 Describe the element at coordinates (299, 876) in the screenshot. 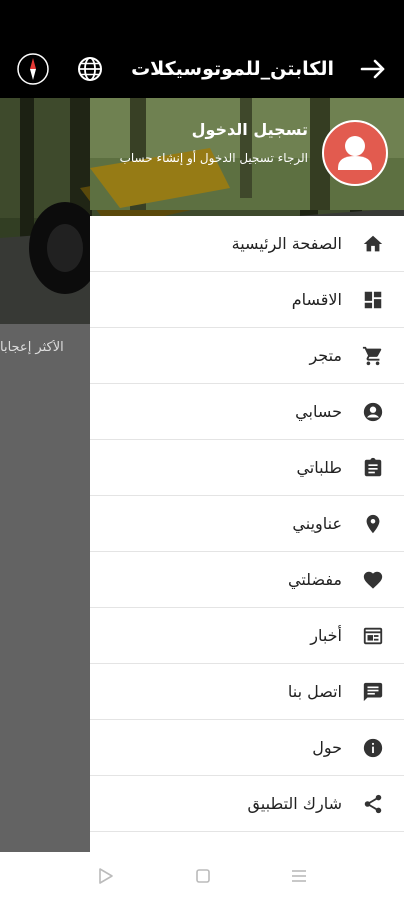

I see `nav-recents-icon` at that location.